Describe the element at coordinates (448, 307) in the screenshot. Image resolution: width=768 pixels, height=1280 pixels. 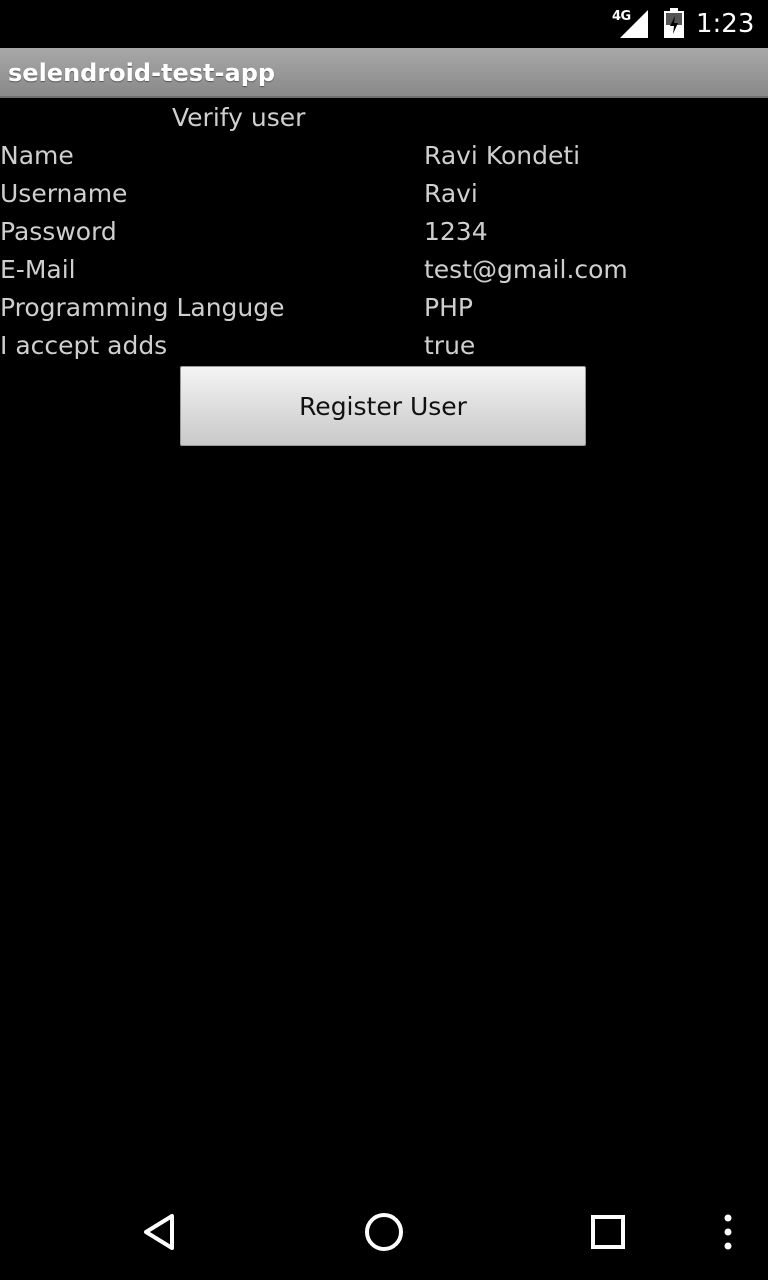
I see `field-value: PHP` at that location.